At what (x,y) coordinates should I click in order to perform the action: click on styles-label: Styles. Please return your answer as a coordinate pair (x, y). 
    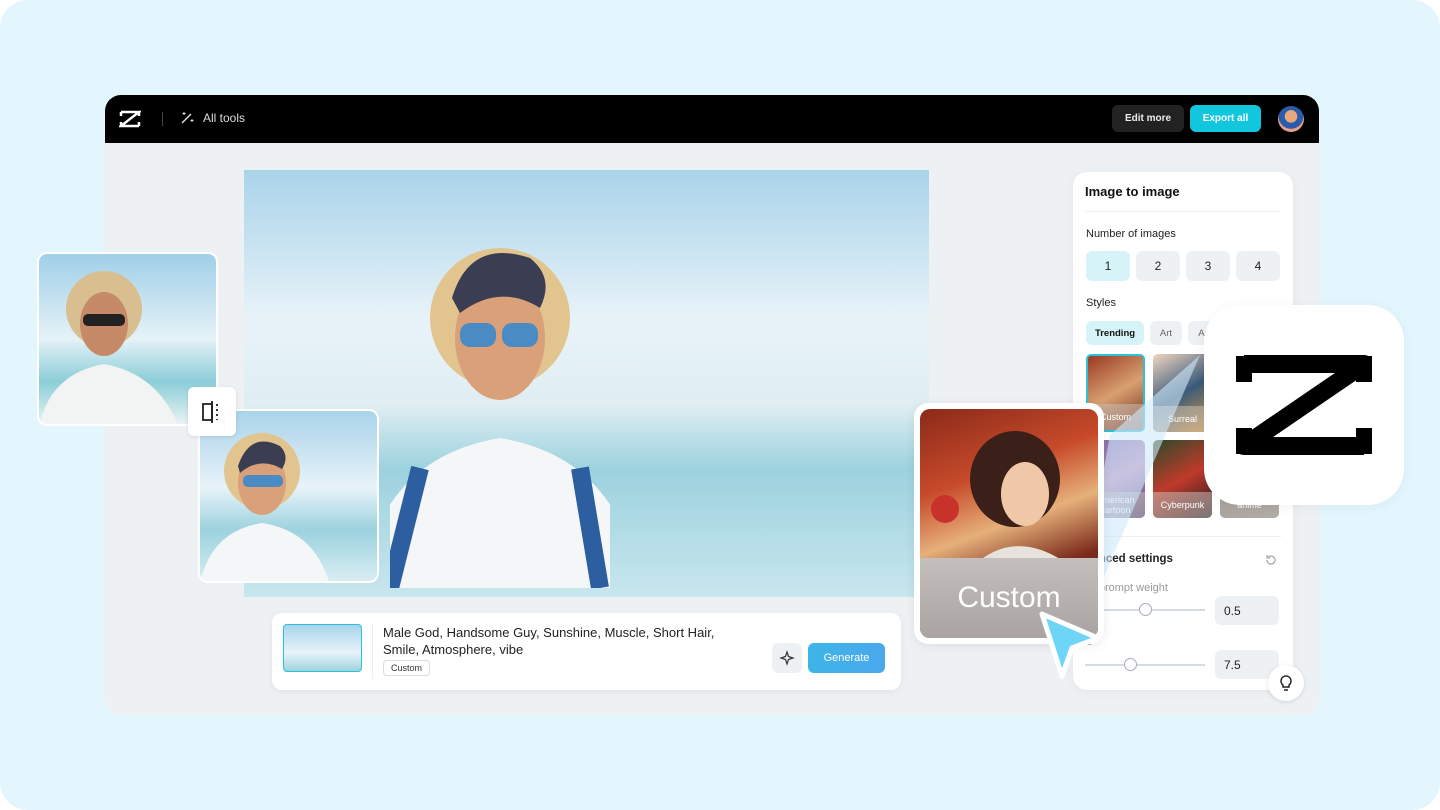
    Looking at the image, I should click on (1101, 303).